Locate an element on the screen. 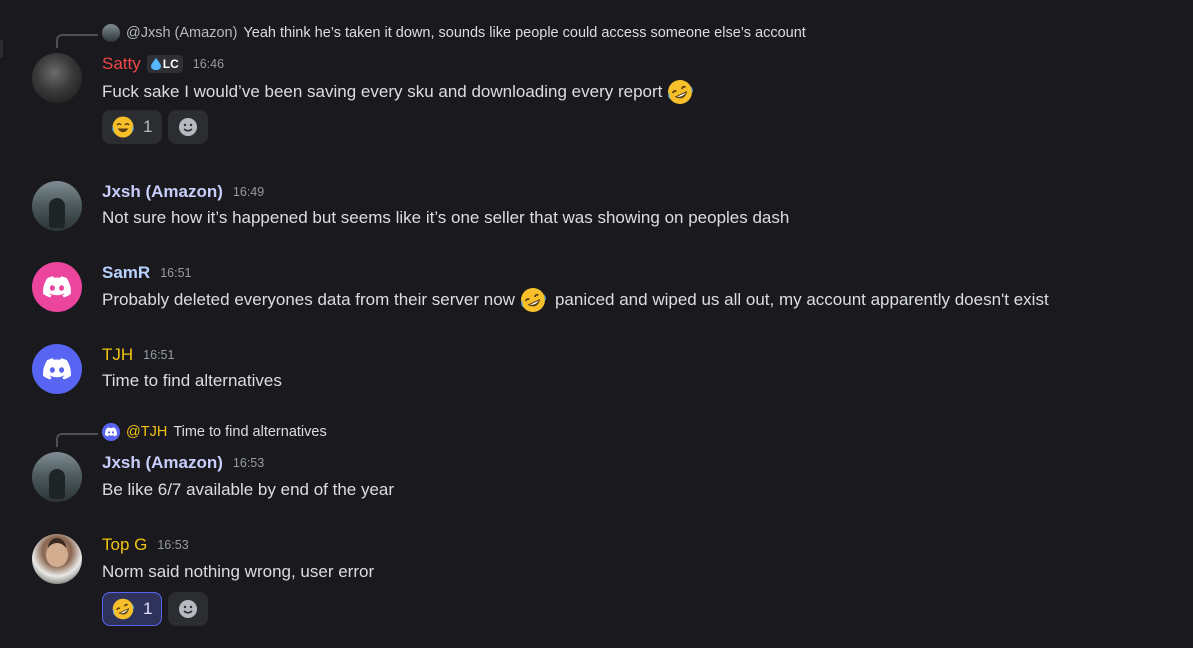  message-text: Norm said nothing wrong, user error is located at coordinates (238, 571).